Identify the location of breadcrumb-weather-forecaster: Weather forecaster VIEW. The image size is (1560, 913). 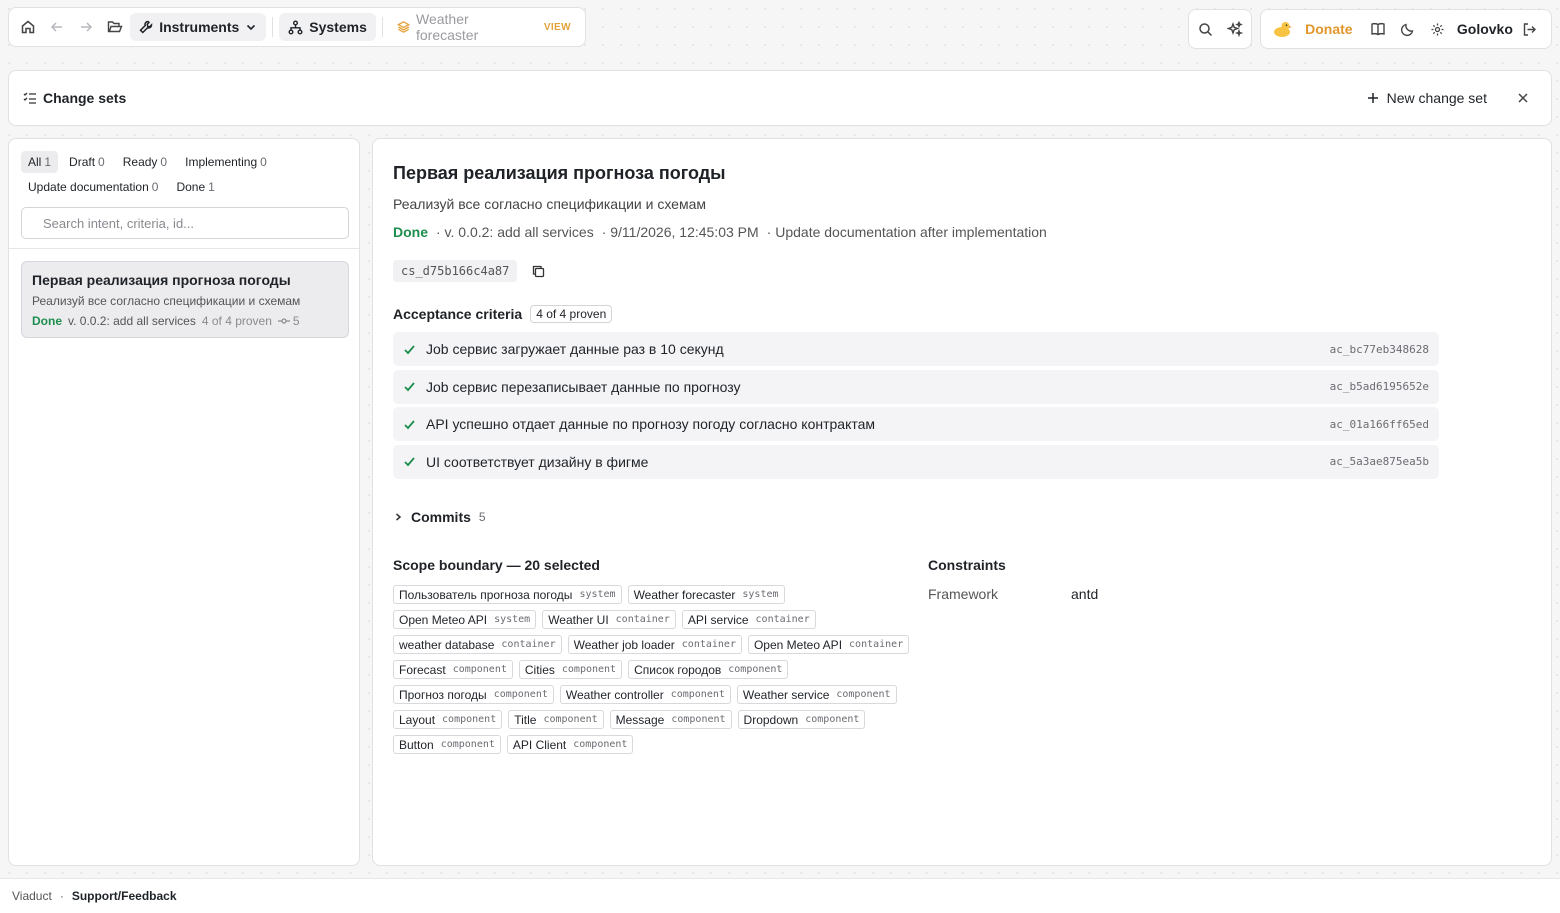
(484, 27).